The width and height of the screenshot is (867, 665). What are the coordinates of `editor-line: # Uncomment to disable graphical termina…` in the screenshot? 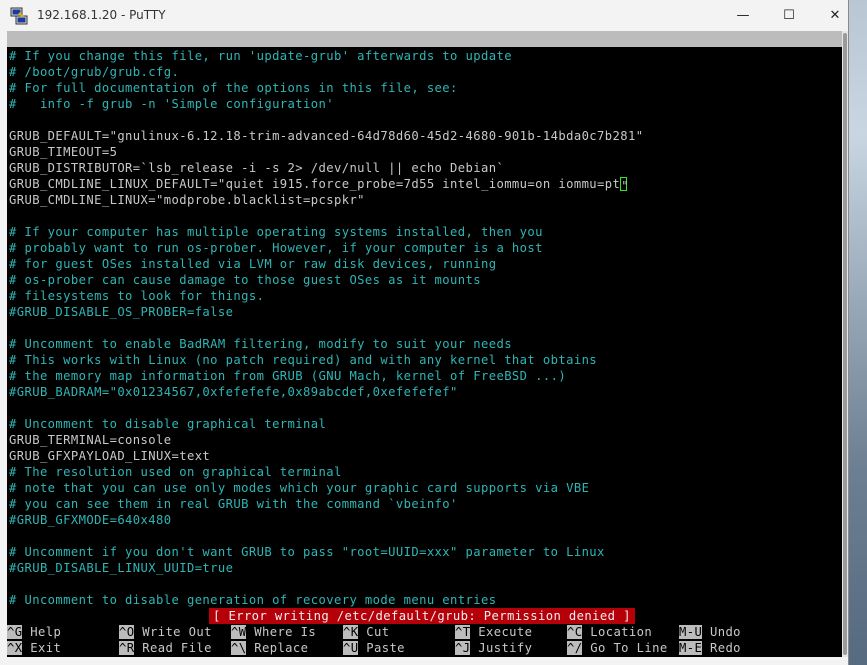 It's located at (167, 424).